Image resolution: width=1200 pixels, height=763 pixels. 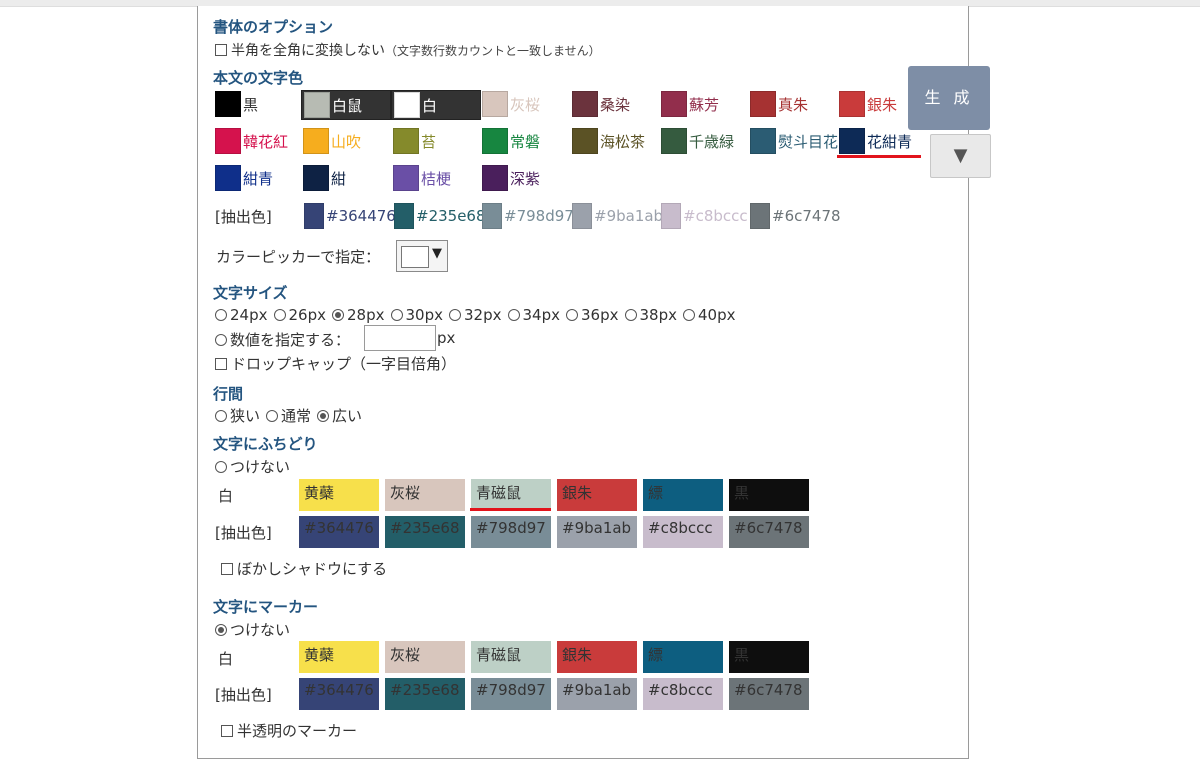 I want to click on text-color-swatch: 山吹, so click(x=332, y=141).